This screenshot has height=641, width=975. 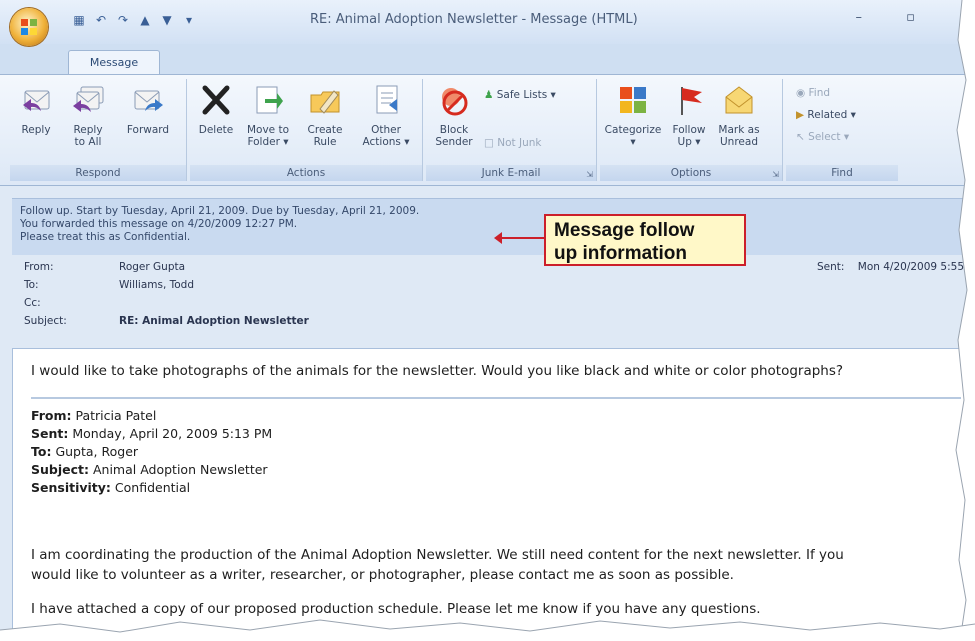 I want to click on other-actions-button: Other Actions ▾, so click(x=386, y=115).